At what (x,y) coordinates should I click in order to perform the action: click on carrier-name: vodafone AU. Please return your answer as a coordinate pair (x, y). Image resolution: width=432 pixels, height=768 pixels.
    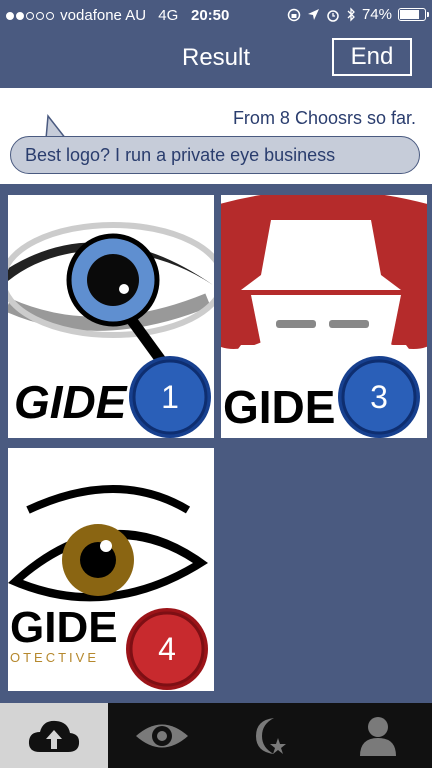
    Looking at the image, I should click on (103, 15).